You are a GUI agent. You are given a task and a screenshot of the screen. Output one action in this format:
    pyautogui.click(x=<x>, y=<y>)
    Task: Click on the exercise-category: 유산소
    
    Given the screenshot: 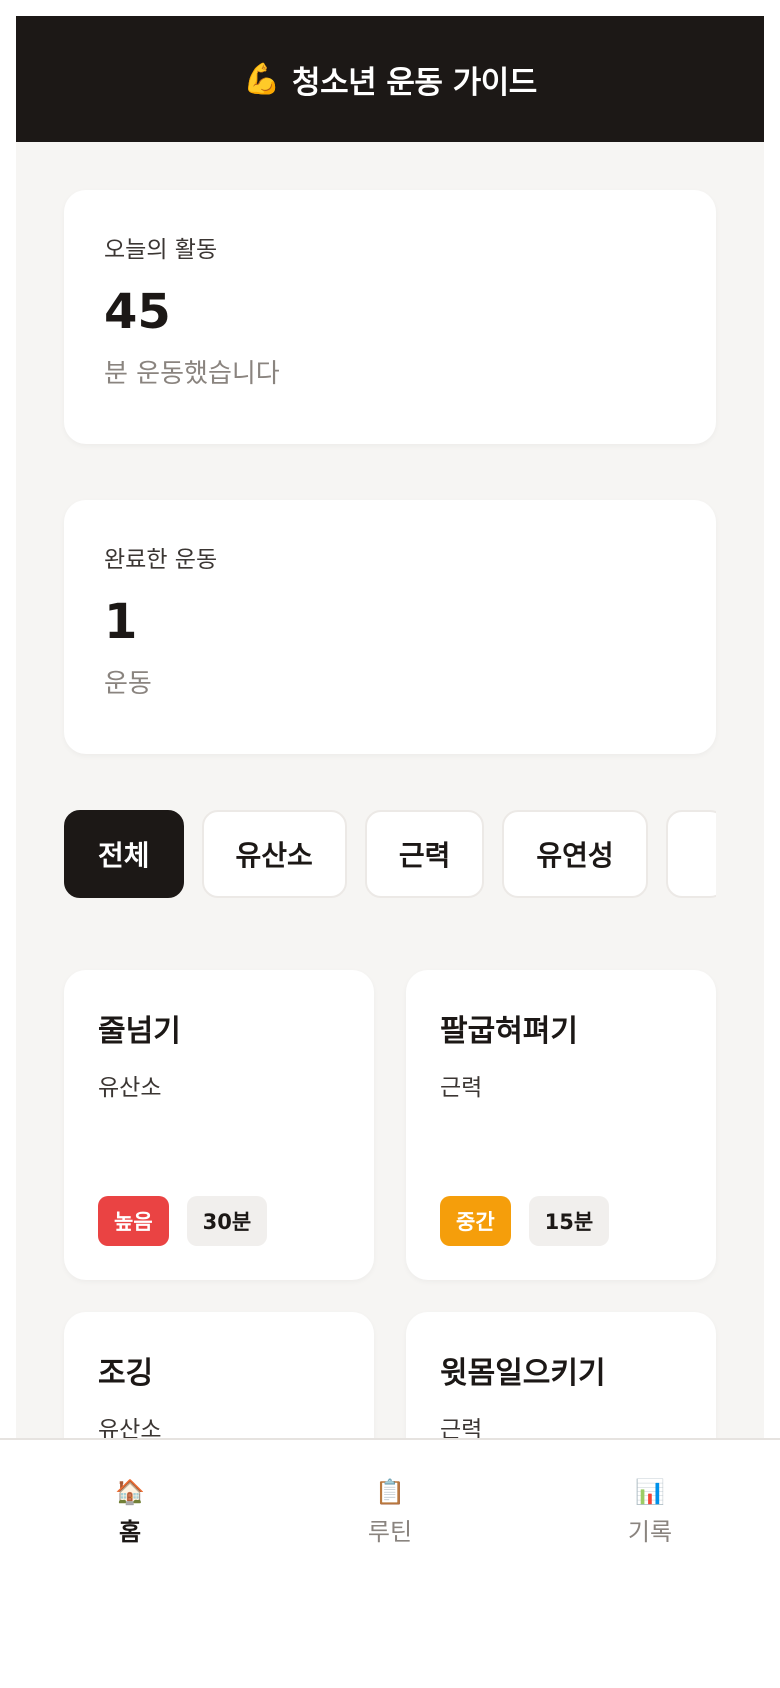 What is the action you would take?
    pyautogui.click(x=130, y=1088)
    